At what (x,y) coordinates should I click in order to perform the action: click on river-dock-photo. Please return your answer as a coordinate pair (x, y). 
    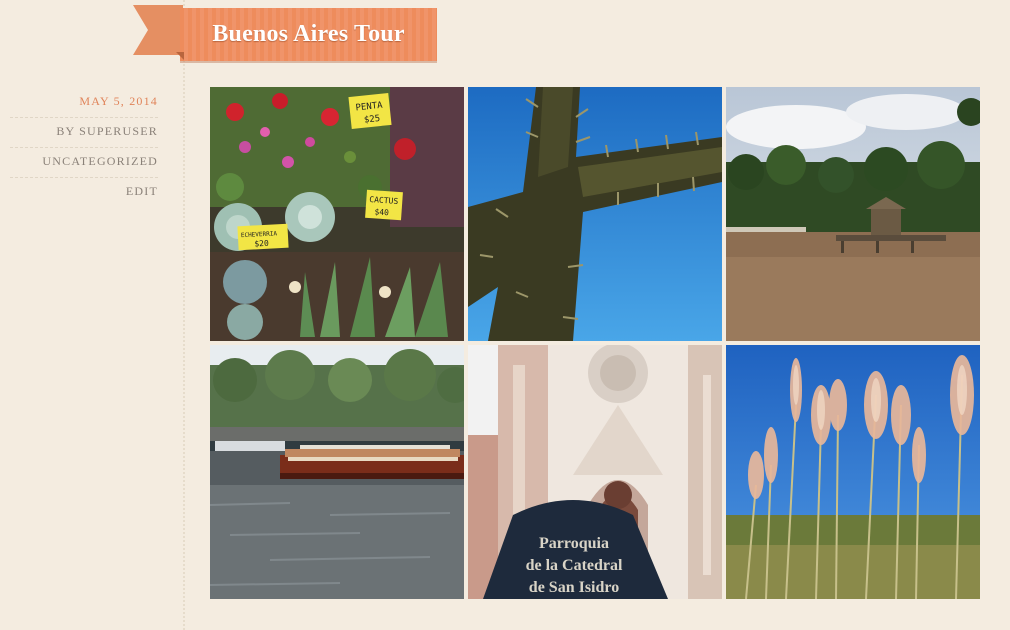
    Looking at the image, I should click on (853, 214).